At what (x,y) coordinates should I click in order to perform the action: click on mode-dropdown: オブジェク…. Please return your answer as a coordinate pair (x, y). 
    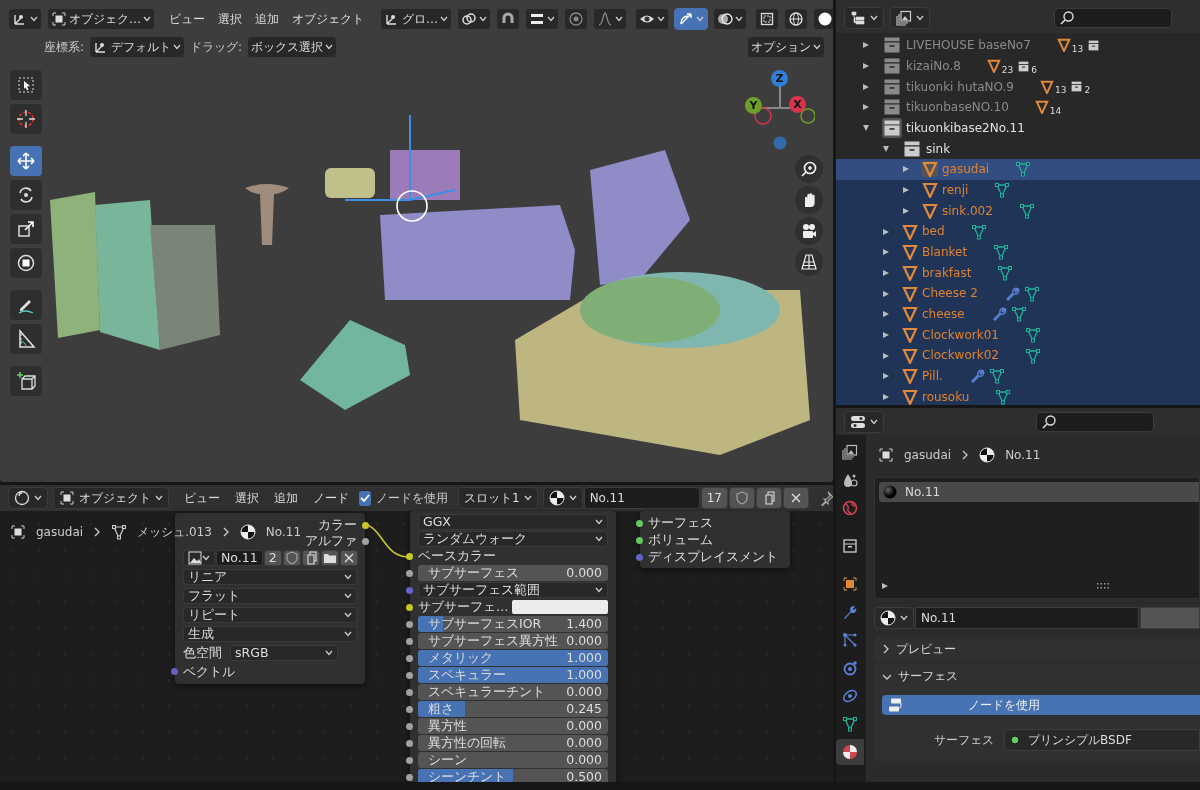
    Looking at the image, I should click on (101, 19).